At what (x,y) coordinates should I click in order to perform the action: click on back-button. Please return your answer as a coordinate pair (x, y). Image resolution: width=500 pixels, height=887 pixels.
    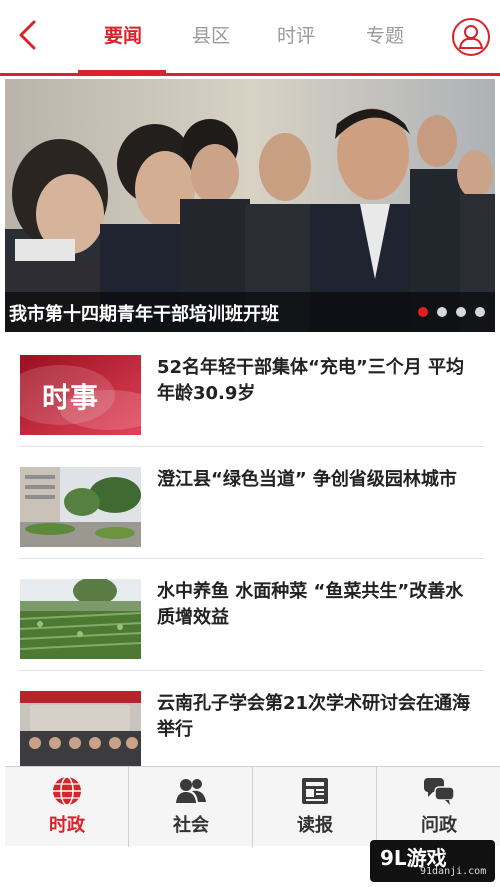
    Looking at the image, I should click on (29, 35).